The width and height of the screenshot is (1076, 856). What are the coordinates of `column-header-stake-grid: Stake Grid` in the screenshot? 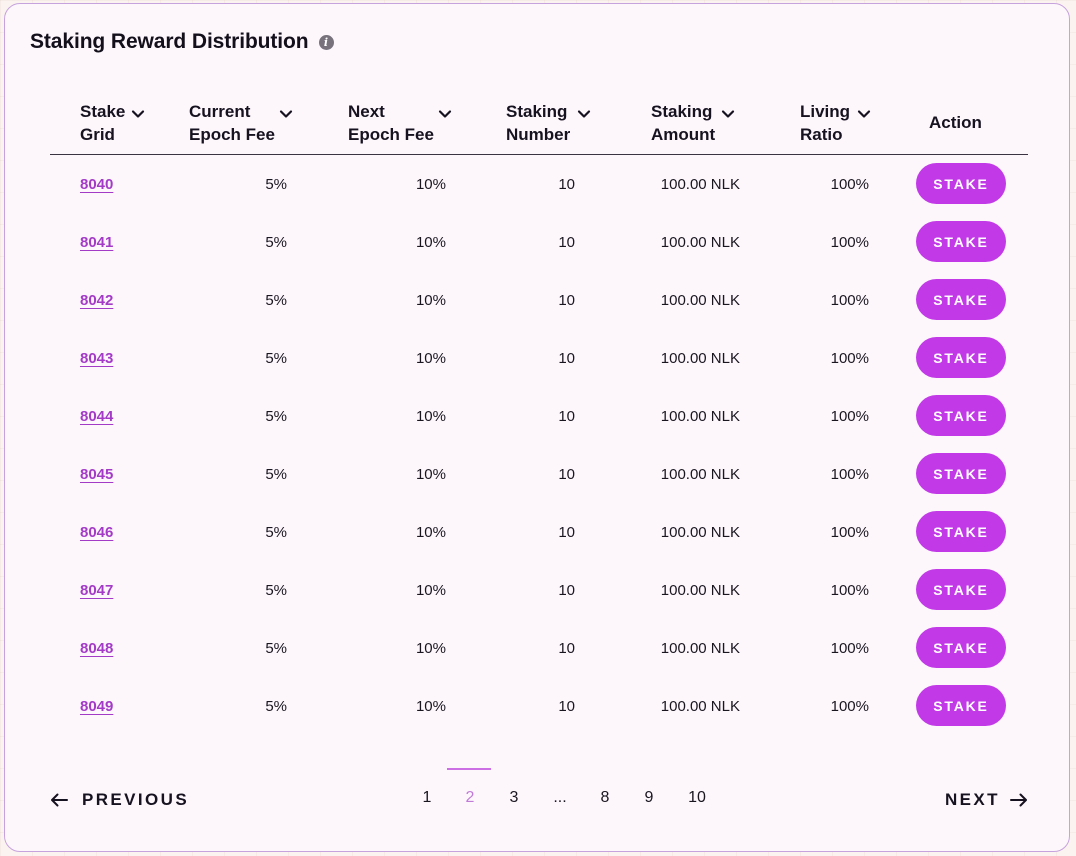 It's located at (112, 123).